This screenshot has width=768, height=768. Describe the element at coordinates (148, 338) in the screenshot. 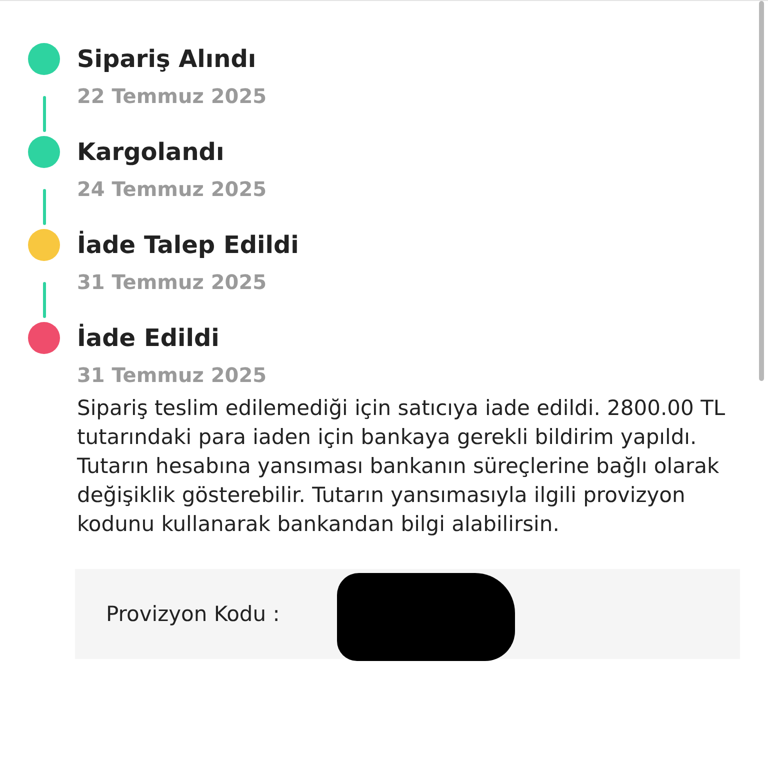

I see `status-title: İade Edildi` at that location.